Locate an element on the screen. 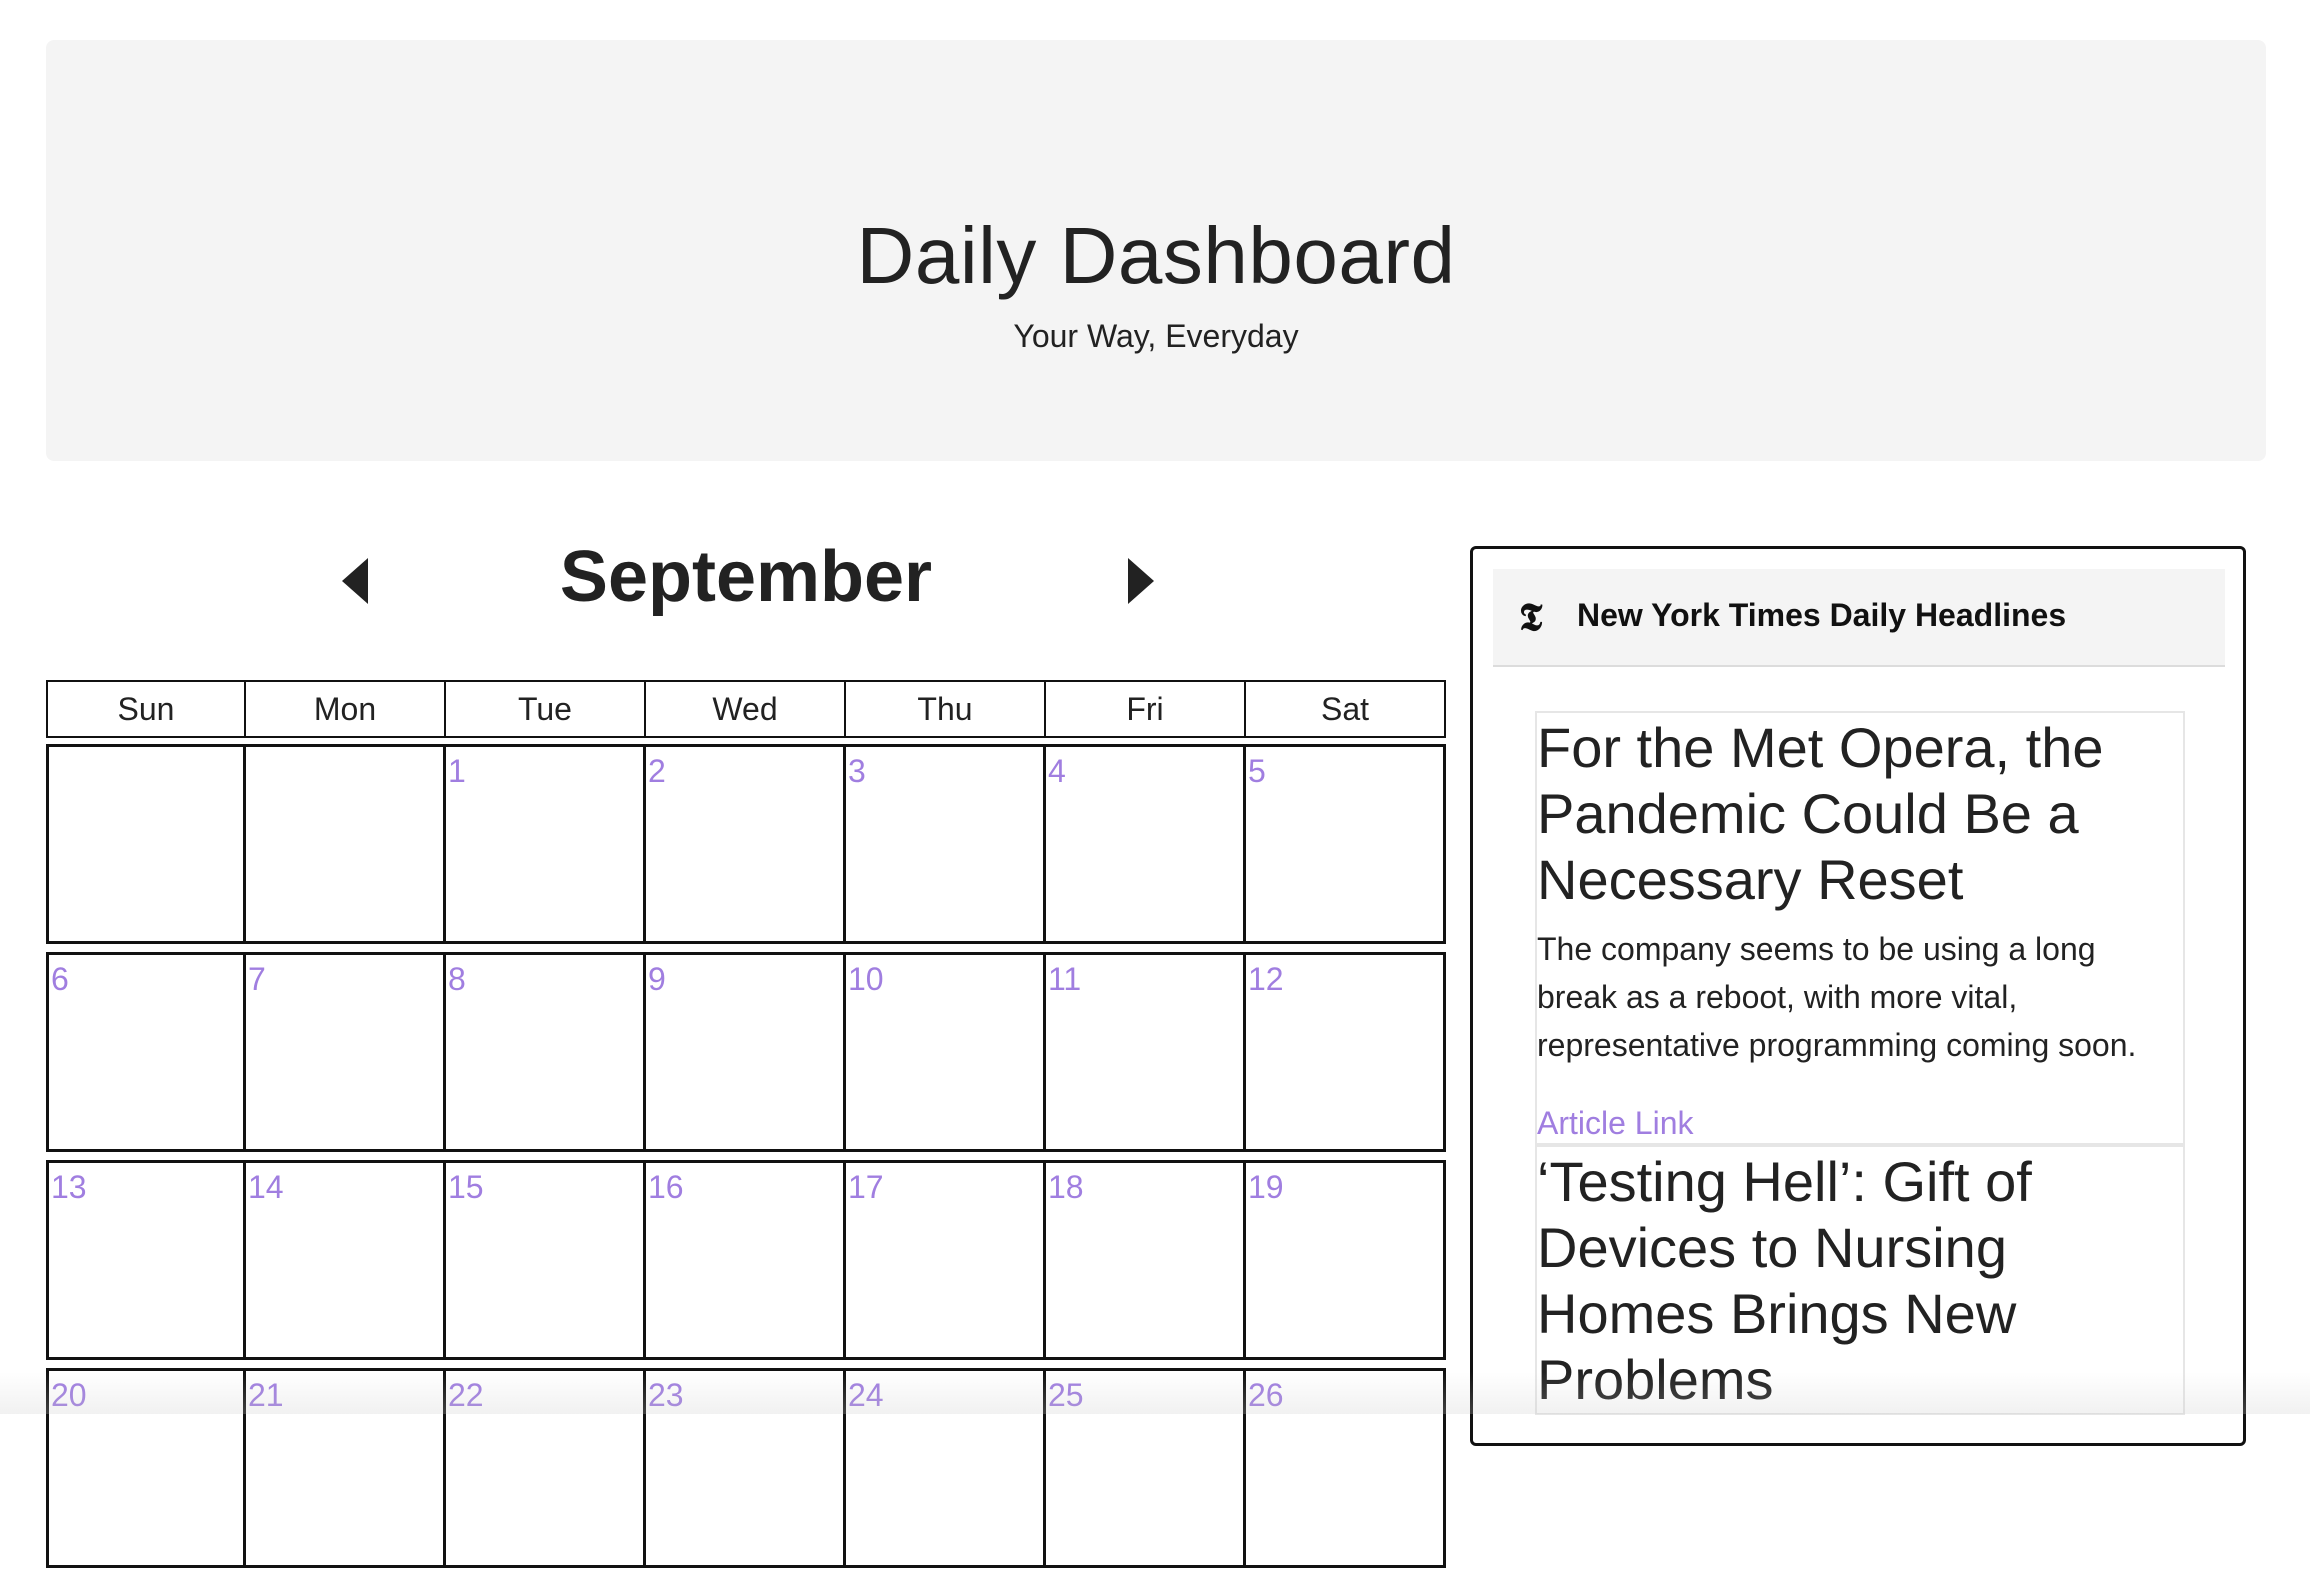 The height and width of the screenshot is (1576, 2310). page-title: Daily Dashboard is located at coordinates (1156, 255).